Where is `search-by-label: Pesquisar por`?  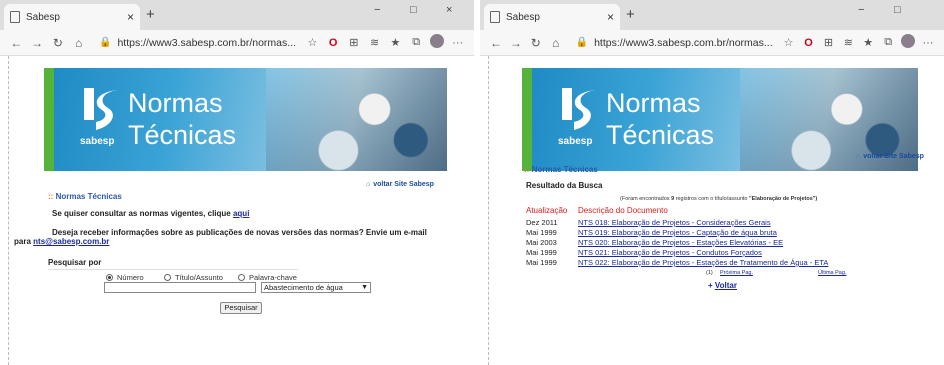
search-by-label: Pesquisar por is located at coordinates (173, 264).